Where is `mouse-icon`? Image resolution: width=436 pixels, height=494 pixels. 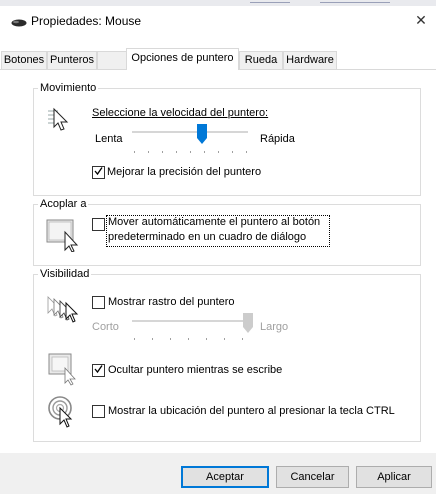 mouse-icon is located at coordinates (19, 23).